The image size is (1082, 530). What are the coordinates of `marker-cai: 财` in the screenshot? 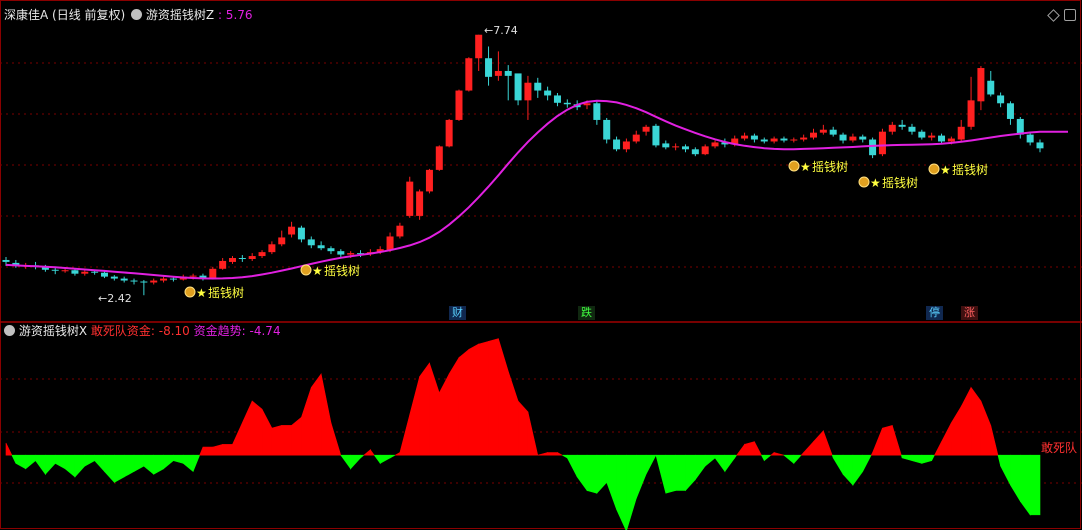 It's located at (457, 313).